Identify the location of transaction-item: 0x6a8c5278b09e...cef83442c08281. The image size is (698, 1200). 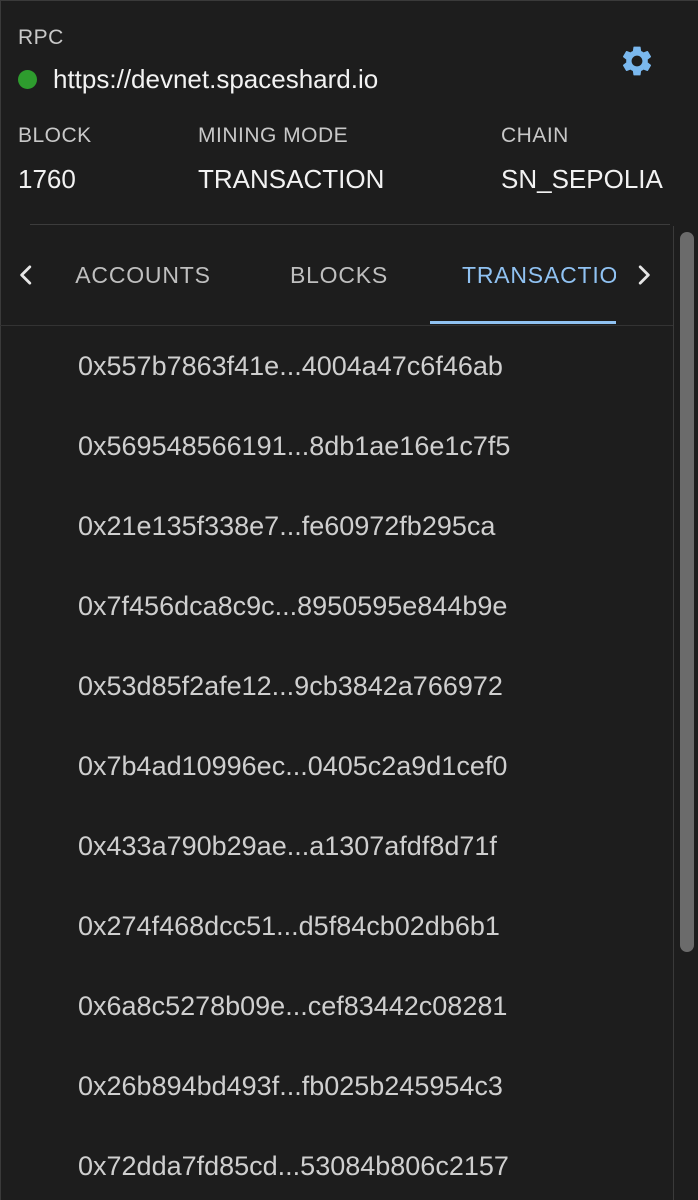
(336, 1006).